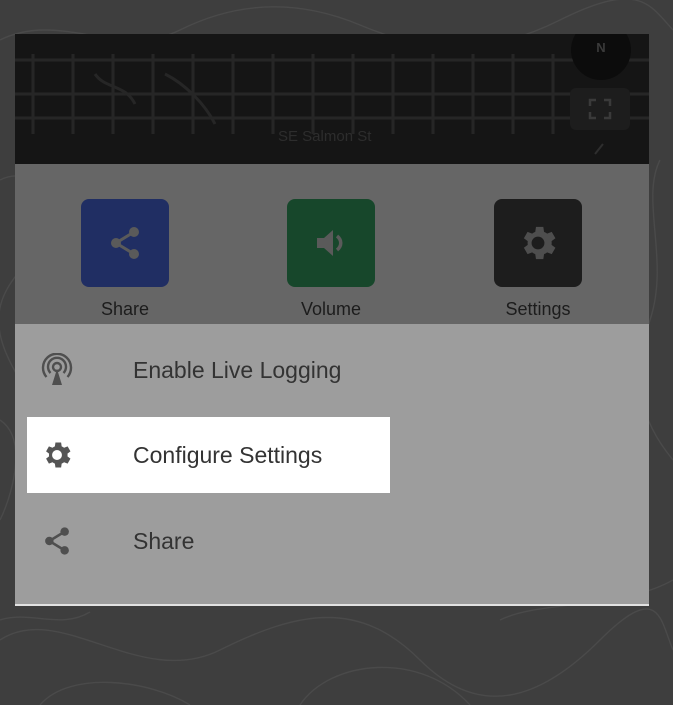 The image size is (673, 705). I want to click on street-label: SE Salmon St, so click(325, 136).